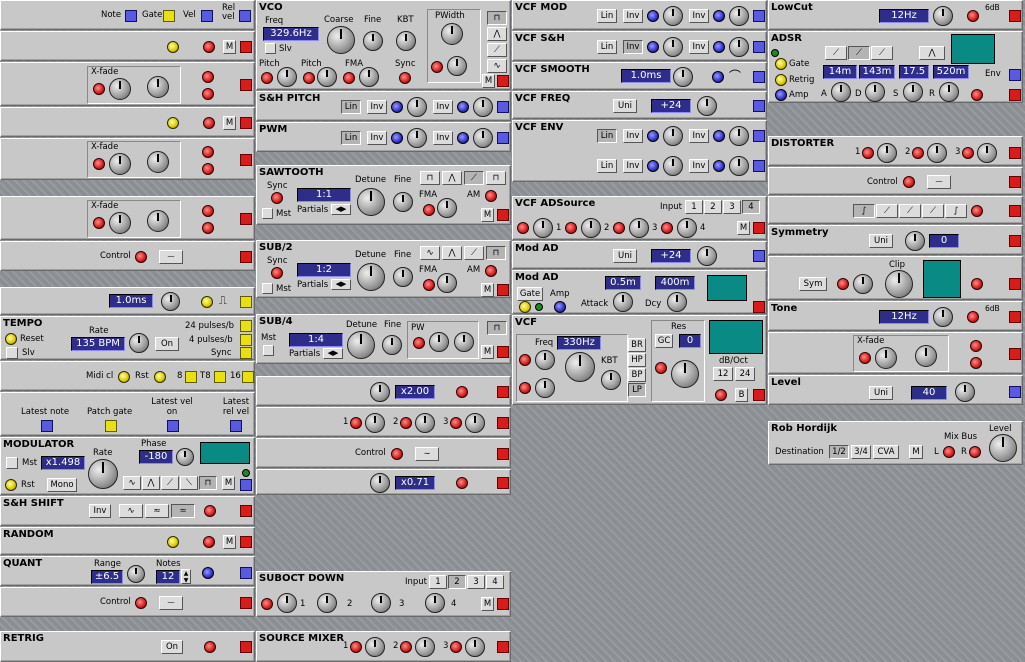 This screenshot has height=662, width=1025. What do you see at coordinates (625, 256) in the screenshot?
I see `uni-button: Uni` at bounding box center [625, 256].